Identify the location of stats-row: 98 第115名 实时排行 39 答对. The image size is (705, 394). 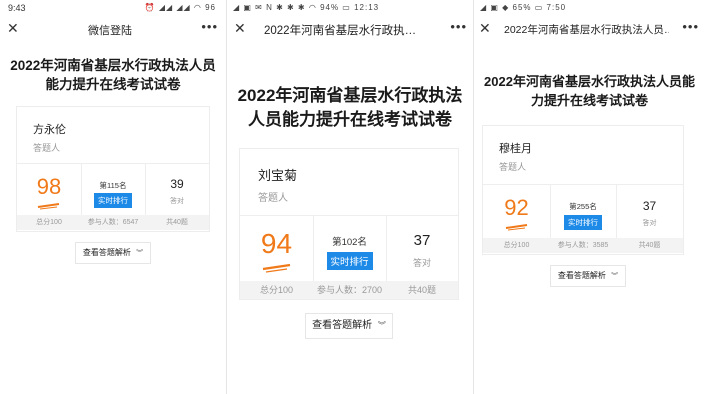
(113, 189).